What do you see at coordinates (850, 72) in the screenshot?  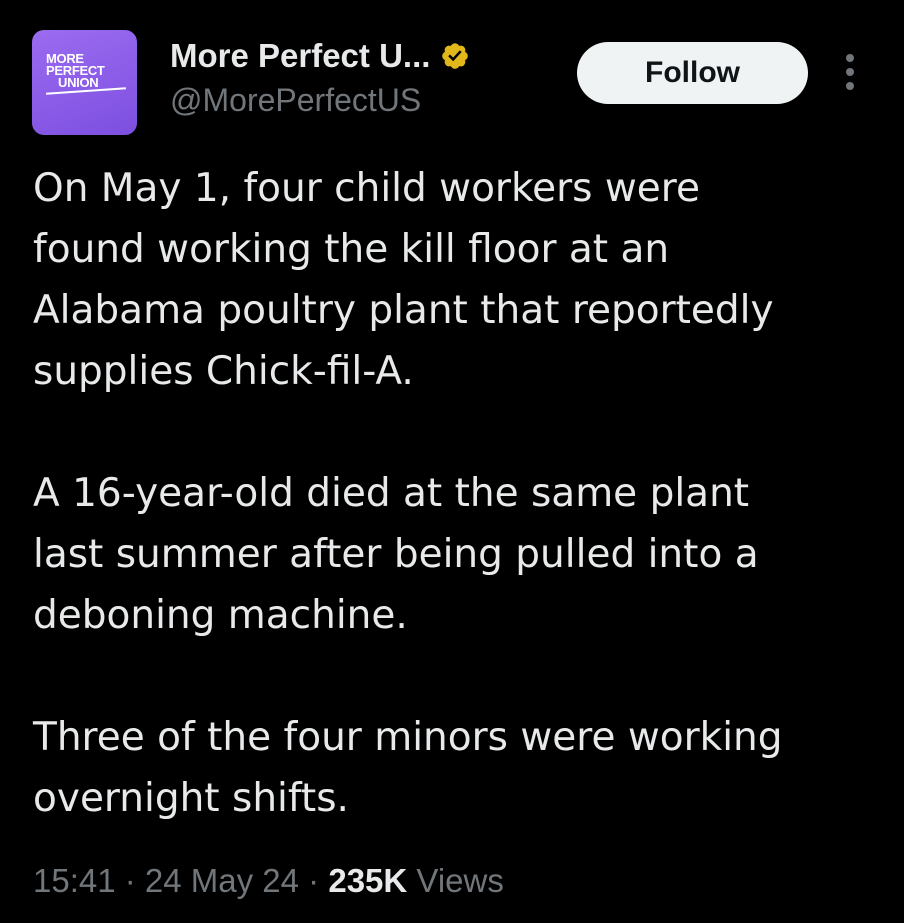 I see `more-options-icon` at bounding box center [850, 72].